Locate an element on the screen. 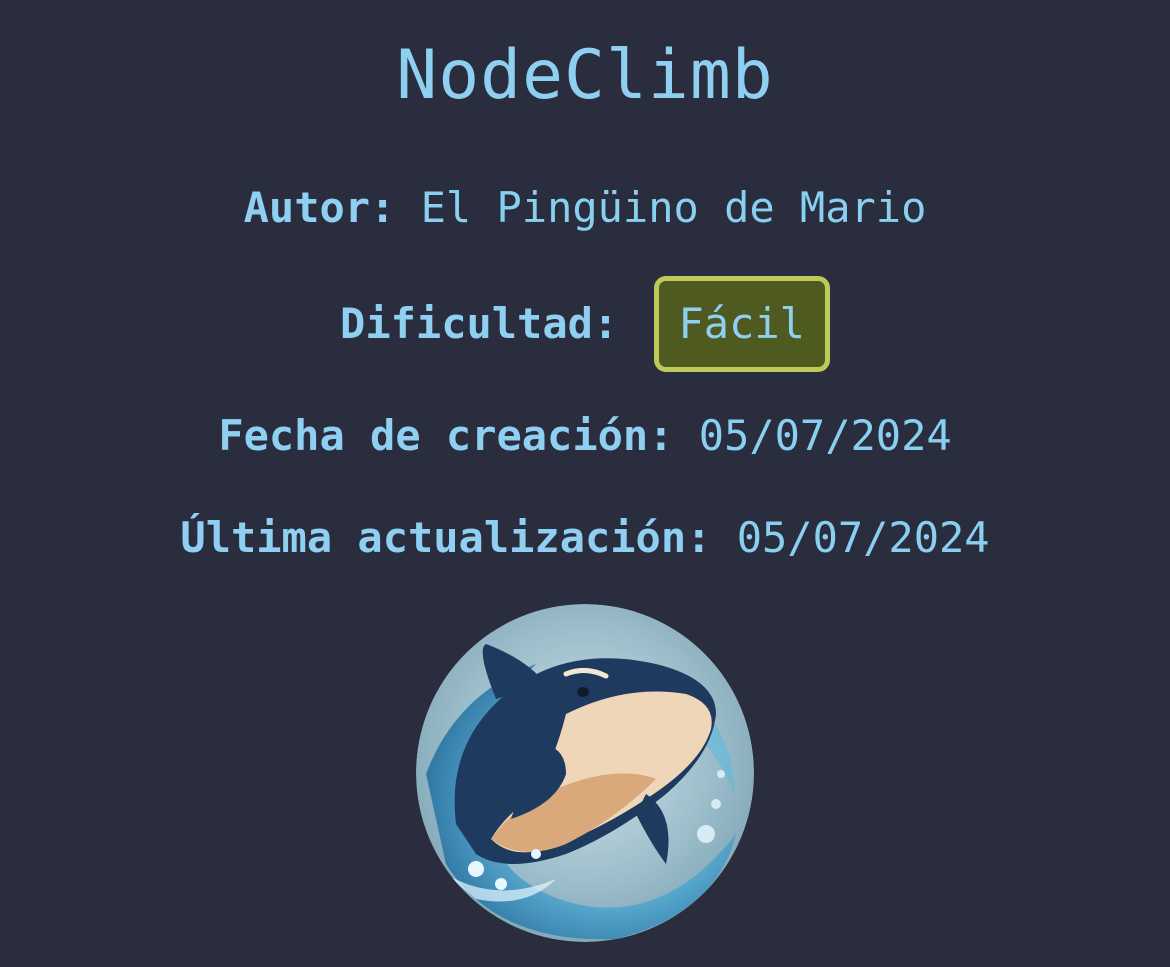 The height and width of the screenshot is (967, 1170). updated-row: Última actualización: 05/07/2024 is located at coordinates (585, 538).